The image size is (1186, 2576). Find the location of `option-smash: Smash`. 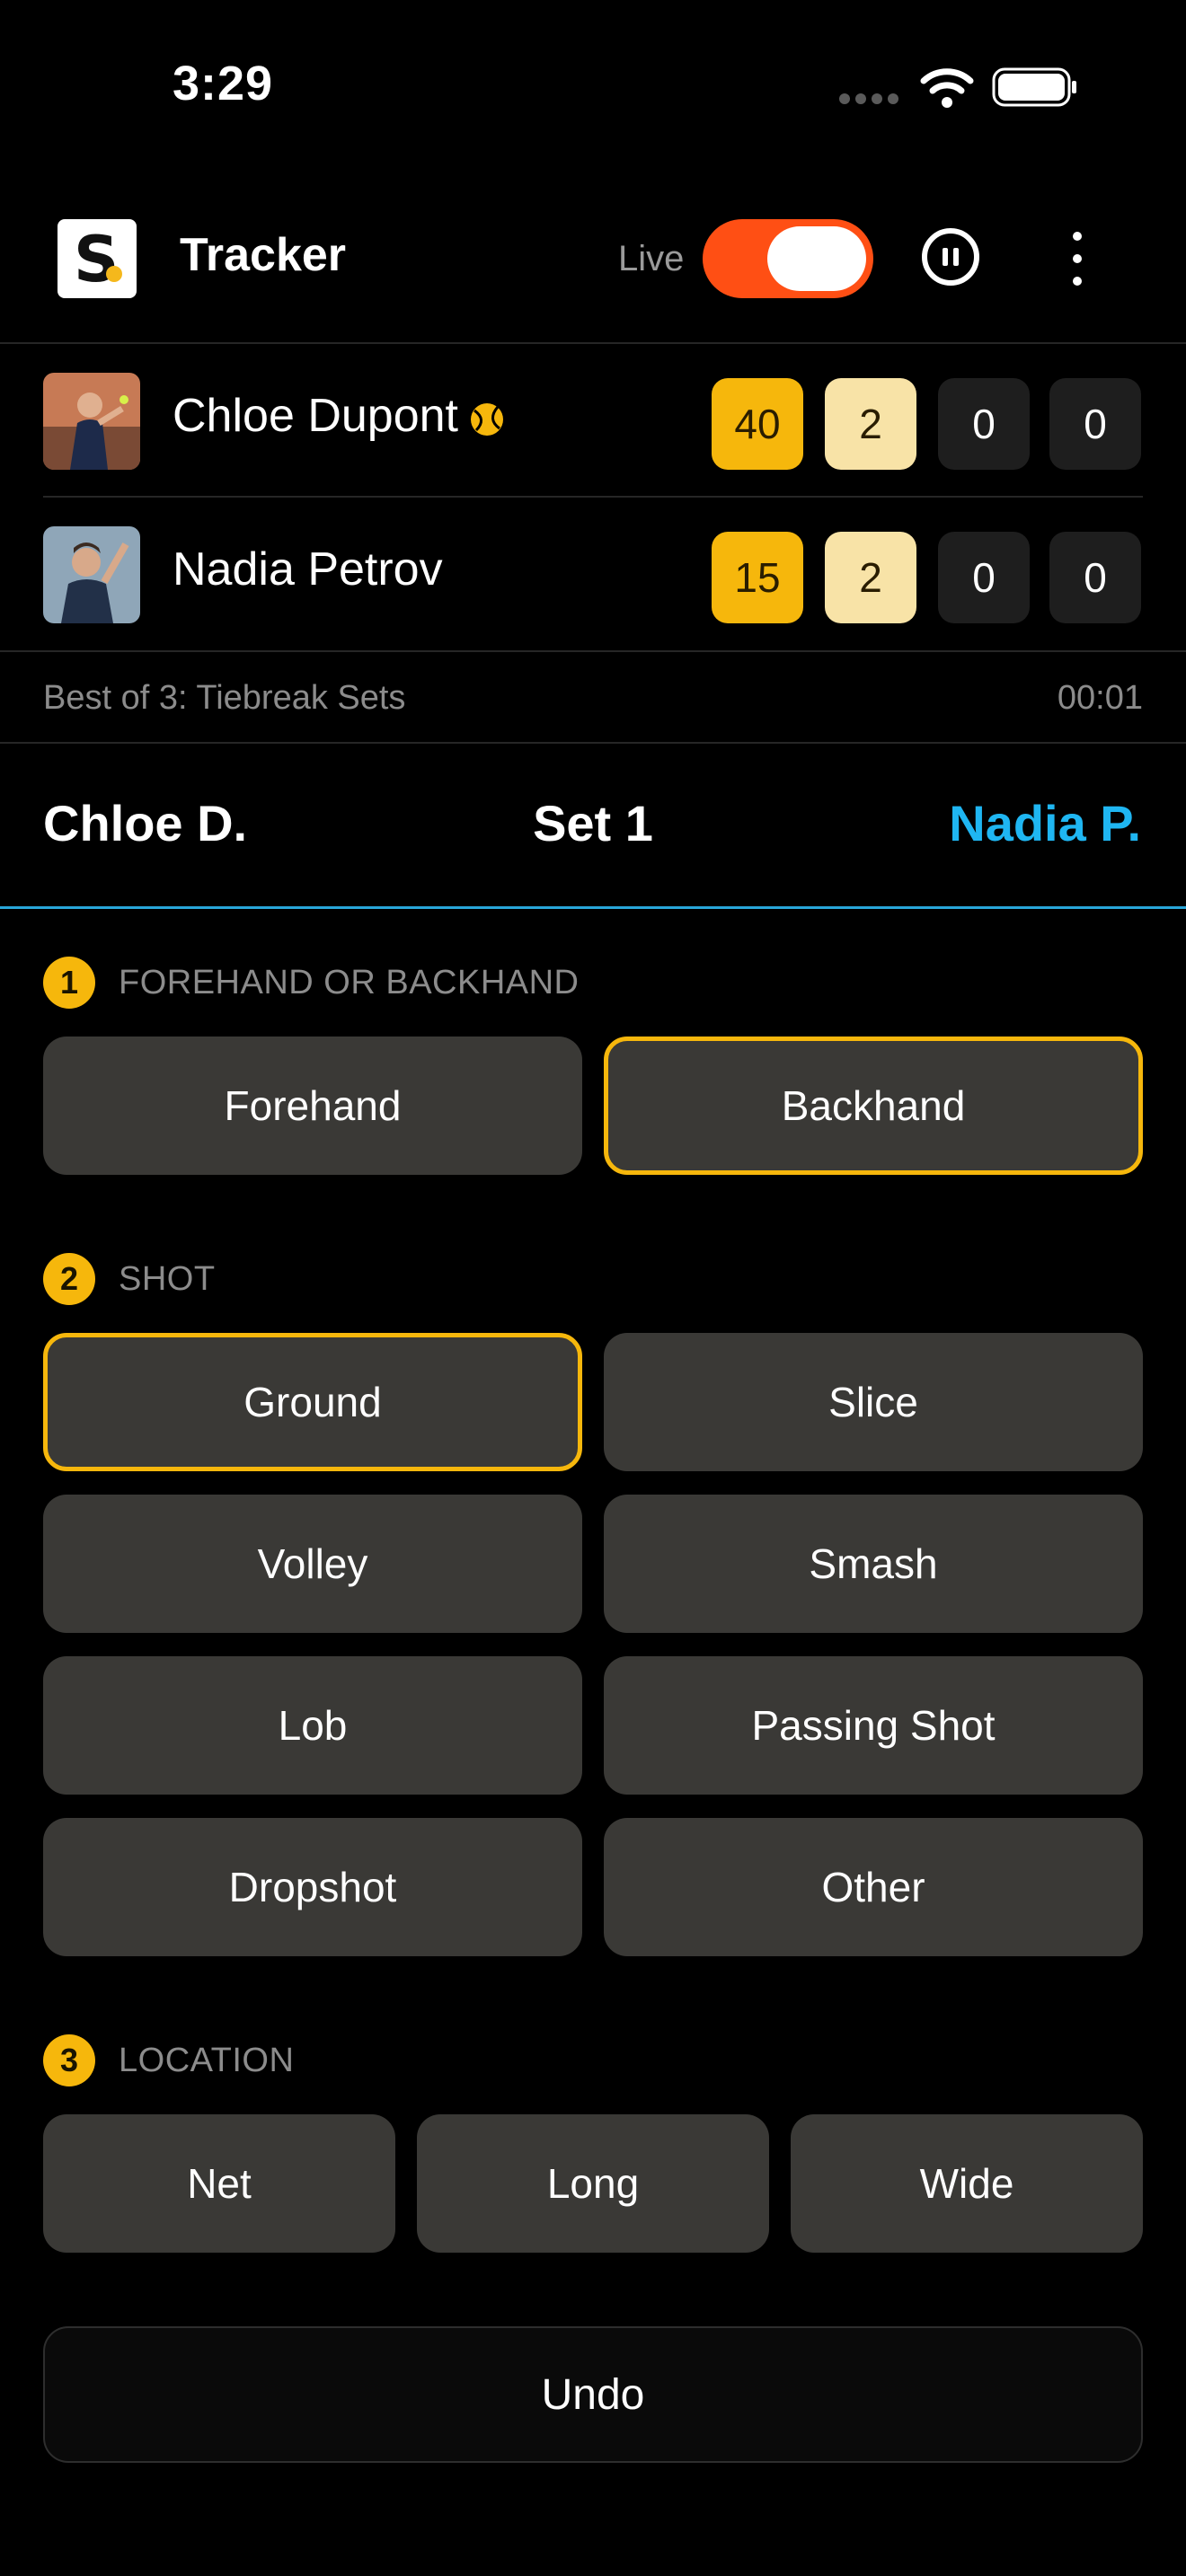

option-smash: Smash is located at coordinates (873, 1564).